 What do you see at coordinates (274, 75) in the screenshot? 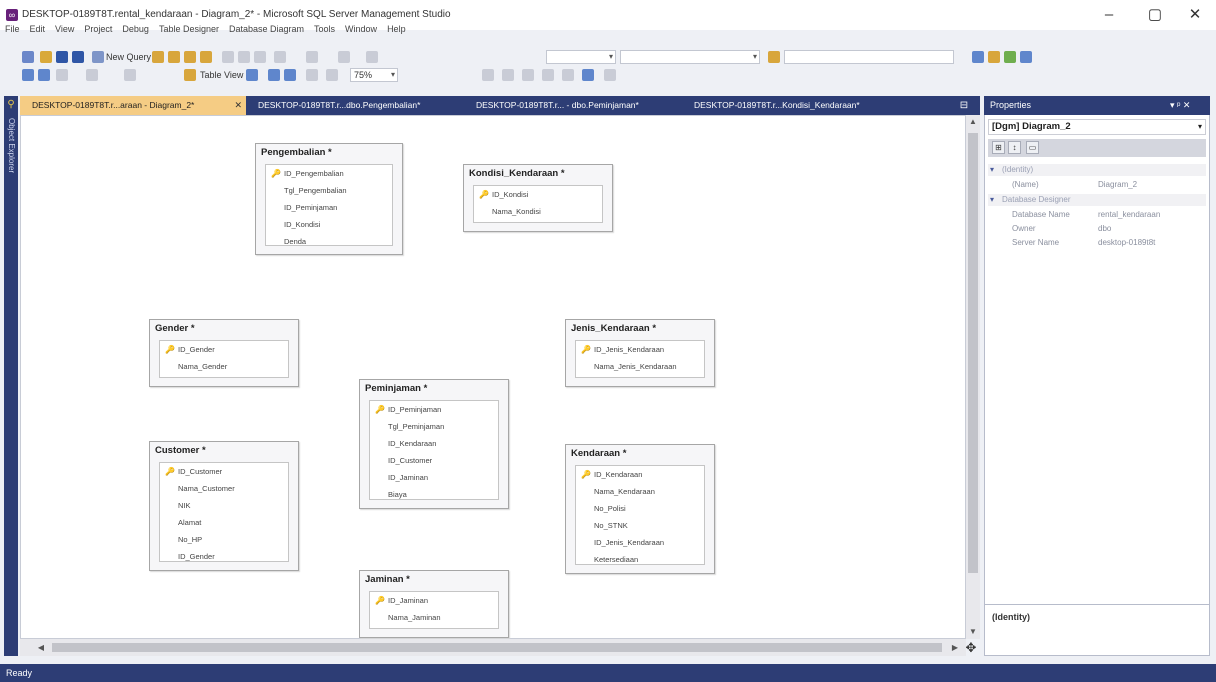
I see `arrange-selection-icon` at bounding box center [274, 75].